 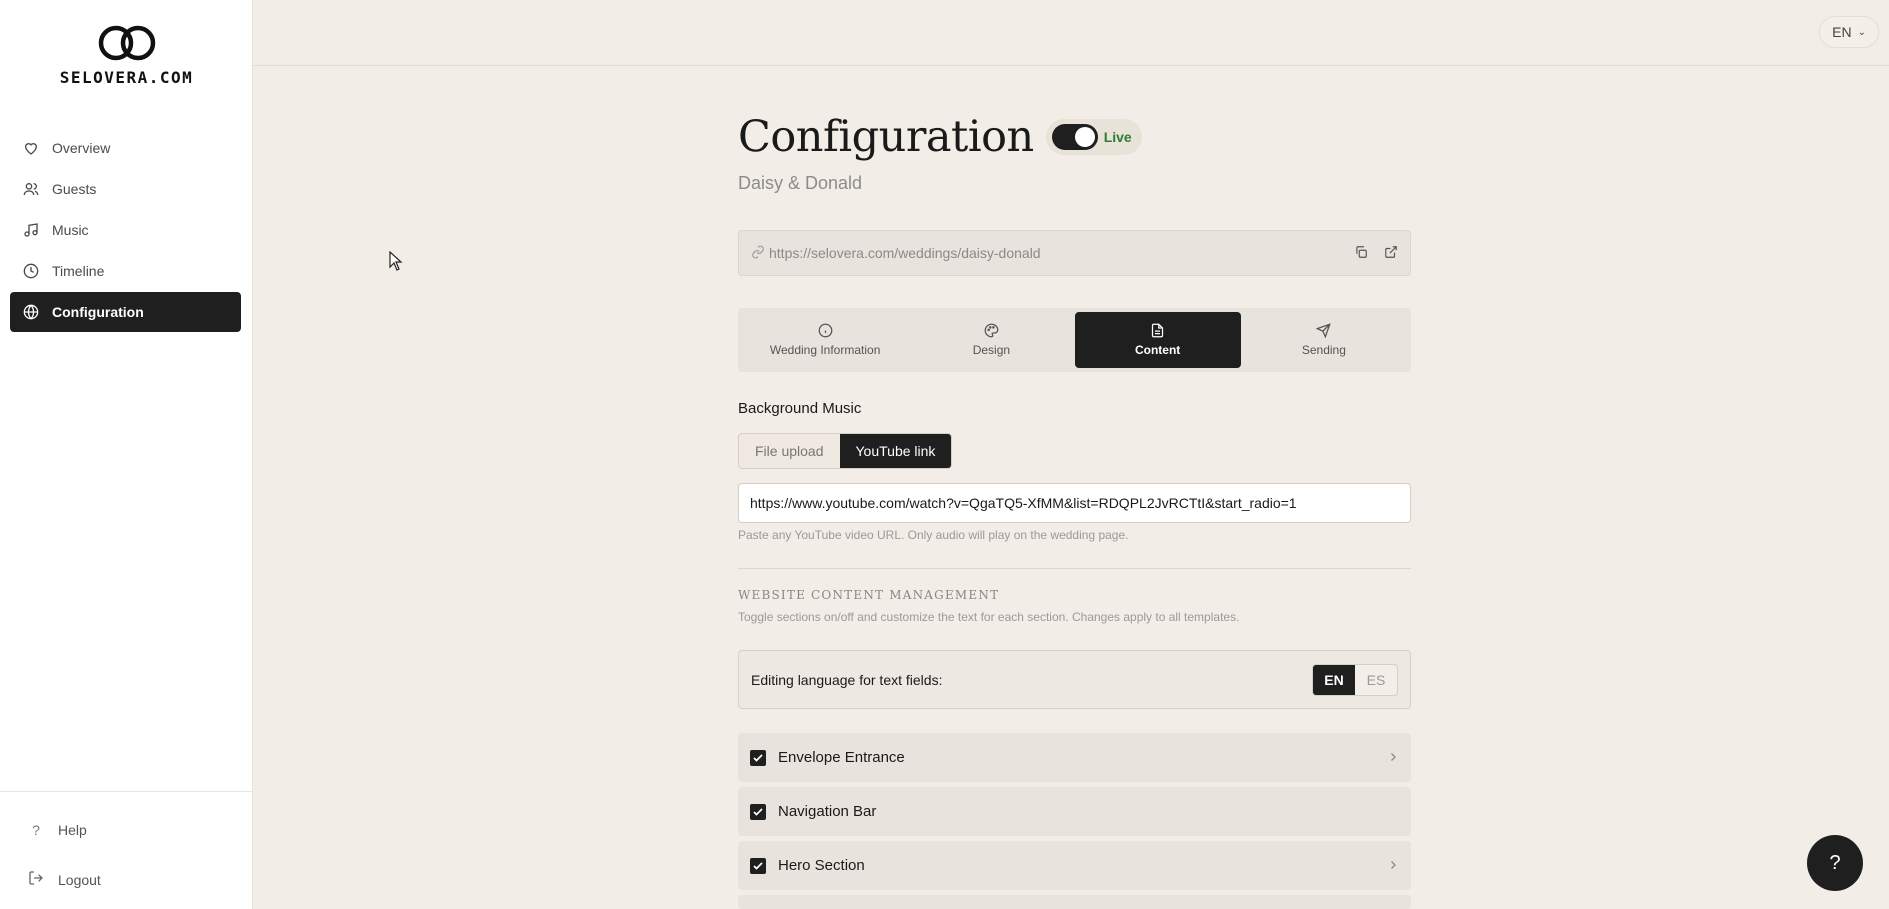 What do you see at coordinates (1324, 340) in the screenshot?
I see `tab-sending: Sending` at bounding box center [1324, 340].